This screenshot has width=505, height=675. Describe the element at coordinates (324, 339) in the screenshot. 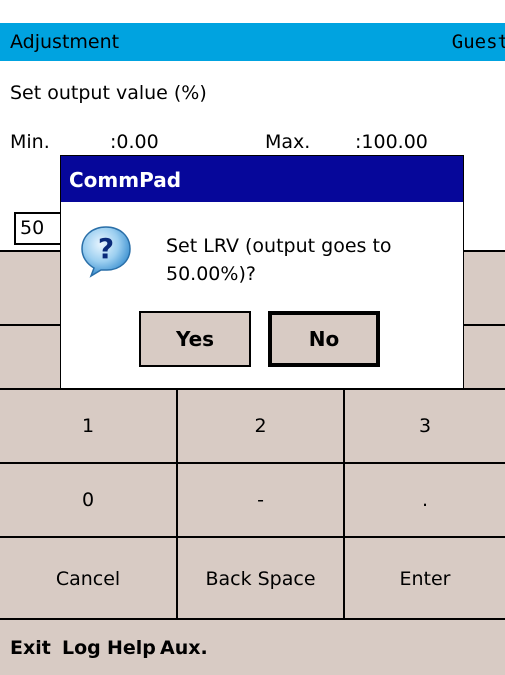

I see `no-button: No` at that location.